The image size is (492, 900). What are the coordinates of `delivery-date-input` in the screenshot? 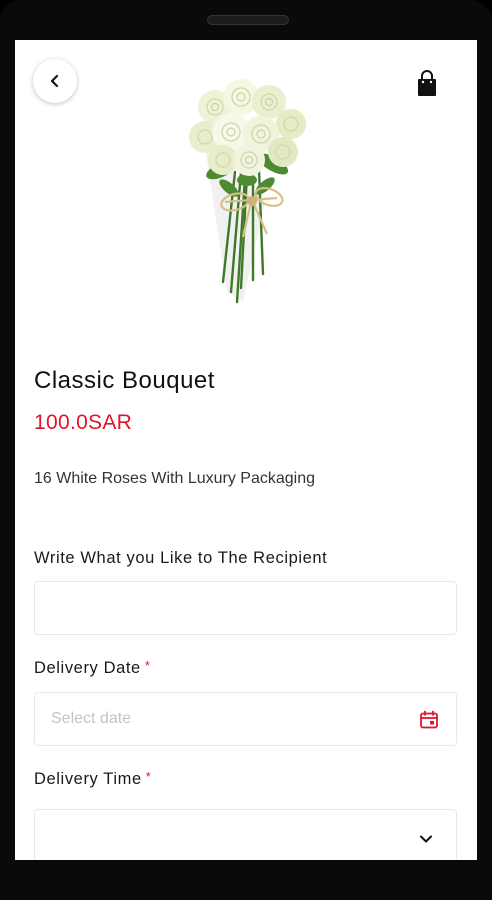 It's located at (245, 719).